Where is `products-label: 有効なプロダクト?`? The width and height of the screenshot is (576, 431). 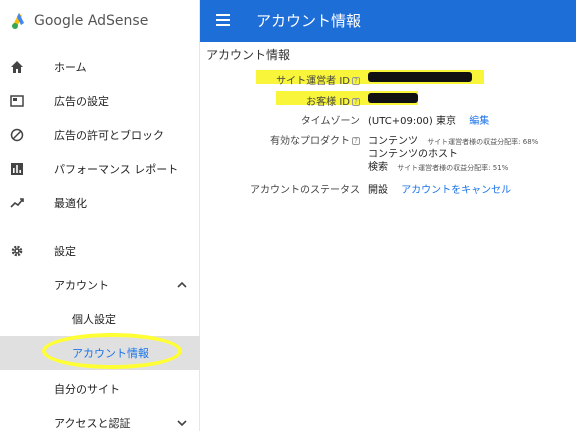
products-label: 有効なプロダクト? is located at coordinates (315, 139).